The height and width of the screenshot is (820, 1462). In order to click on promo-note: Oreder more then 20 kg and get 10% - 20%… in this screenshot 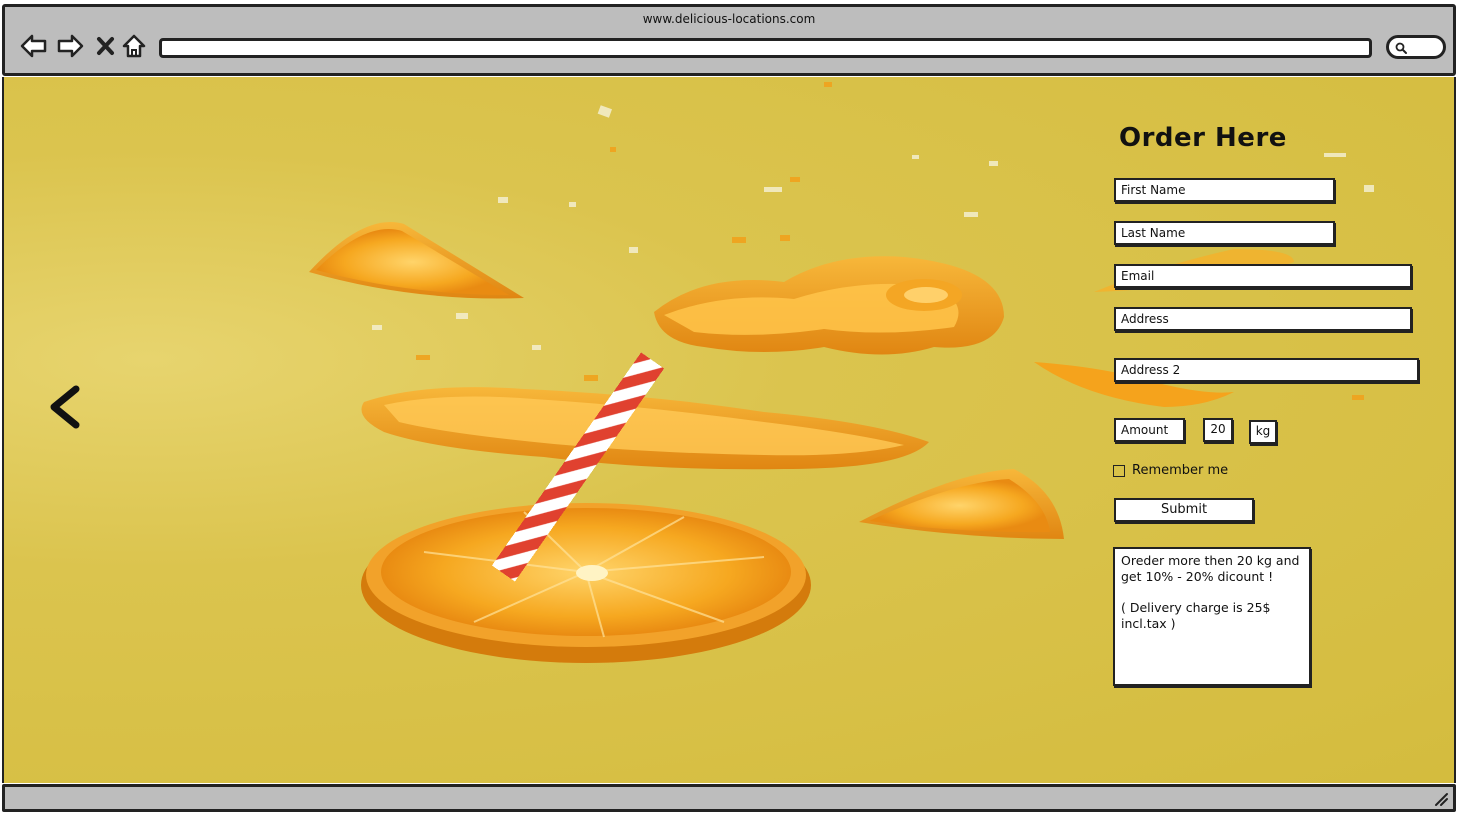, I will do `click(1212, 616)`.